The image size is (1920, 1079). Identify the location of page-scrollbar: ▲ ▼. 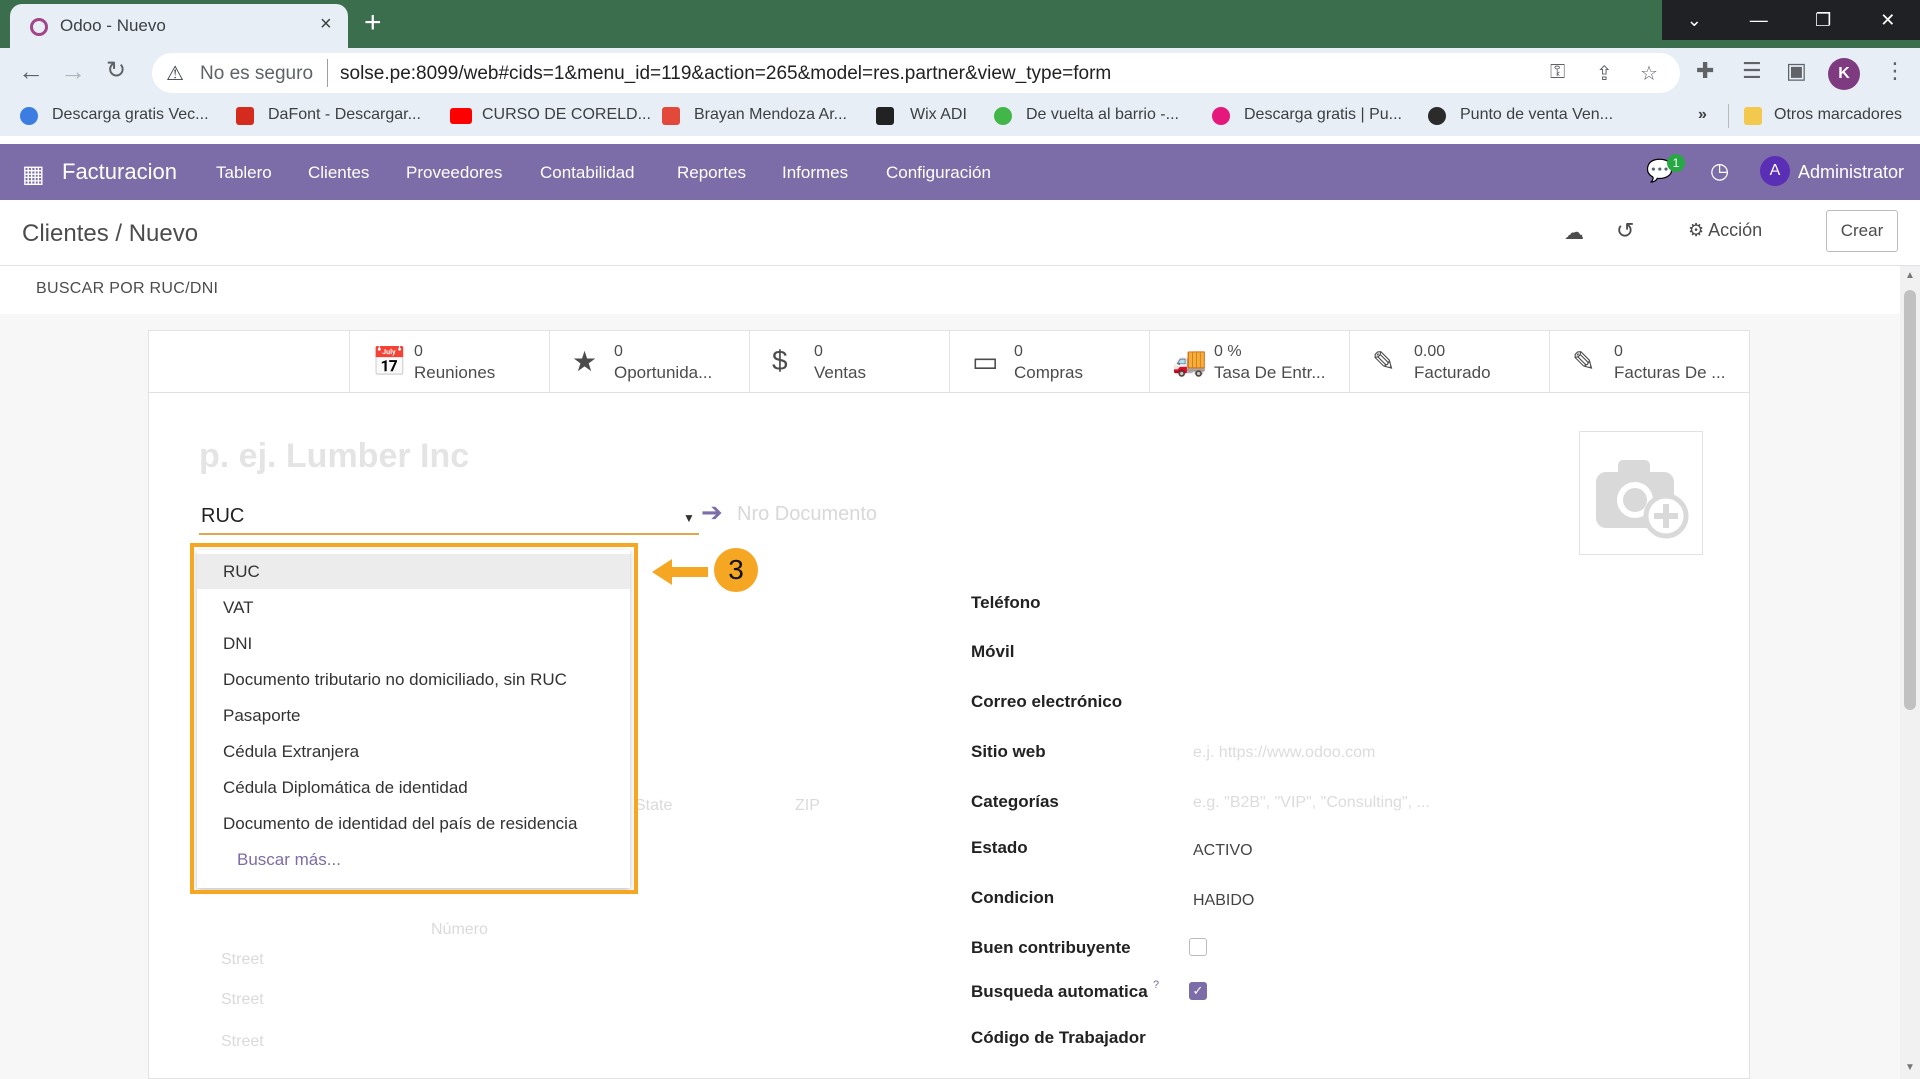
(1910, 672).